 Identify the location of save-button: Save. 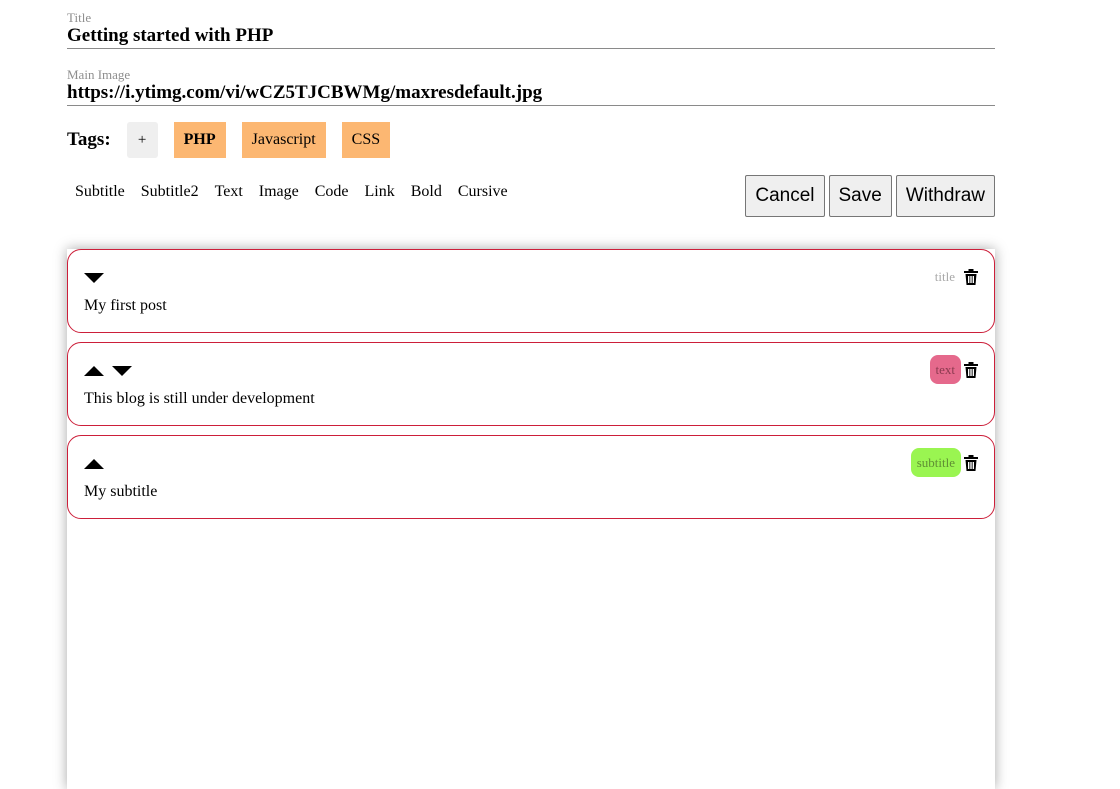
(860, 196).